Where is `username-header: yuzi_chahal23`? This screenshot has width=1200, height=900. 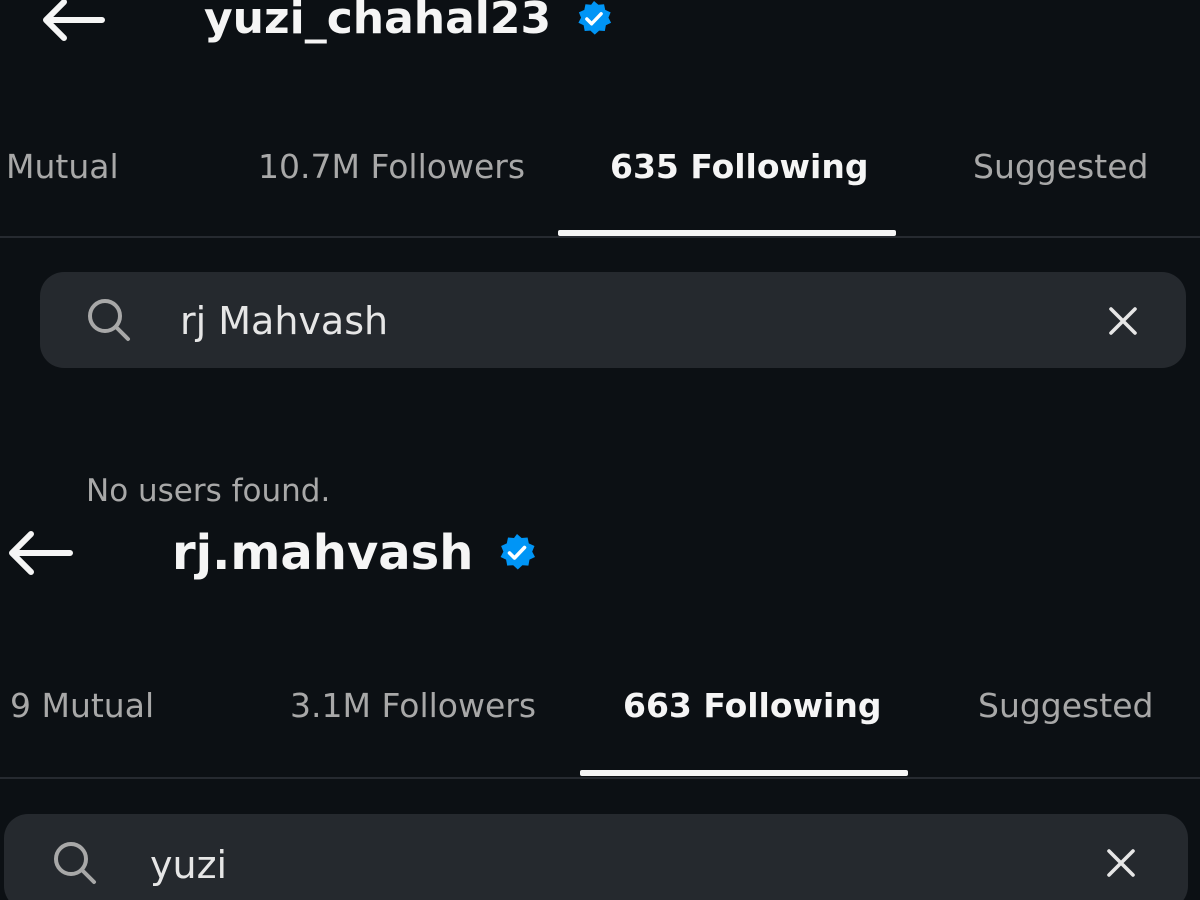 username-header: yuzi_chahal23 is located at coordinates (408, 22).